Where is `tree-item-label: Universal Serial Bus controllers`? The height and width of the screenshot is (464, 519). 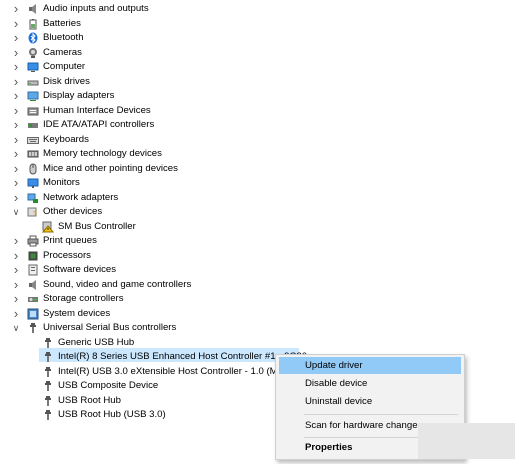 tree-item-label: Universal Serial Bus controllers is located at coordinates (110, 327).